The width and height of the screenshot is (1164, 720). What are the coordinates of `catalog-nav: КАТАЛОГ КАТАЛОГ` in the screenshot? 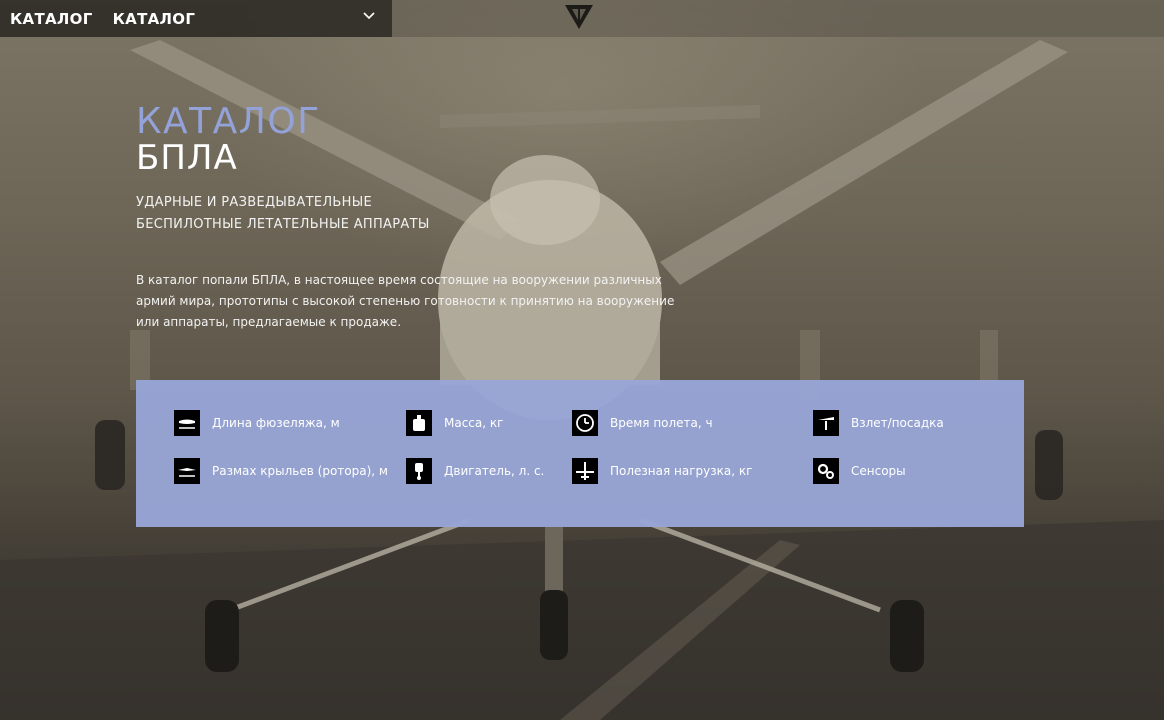 It's located at (196, 18).